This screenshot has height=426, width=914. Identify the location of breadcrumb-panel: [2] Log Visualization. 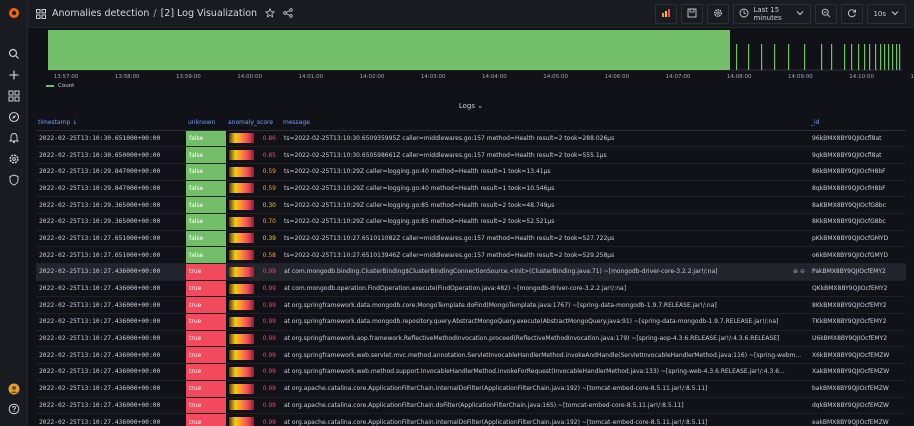
(209, 13).